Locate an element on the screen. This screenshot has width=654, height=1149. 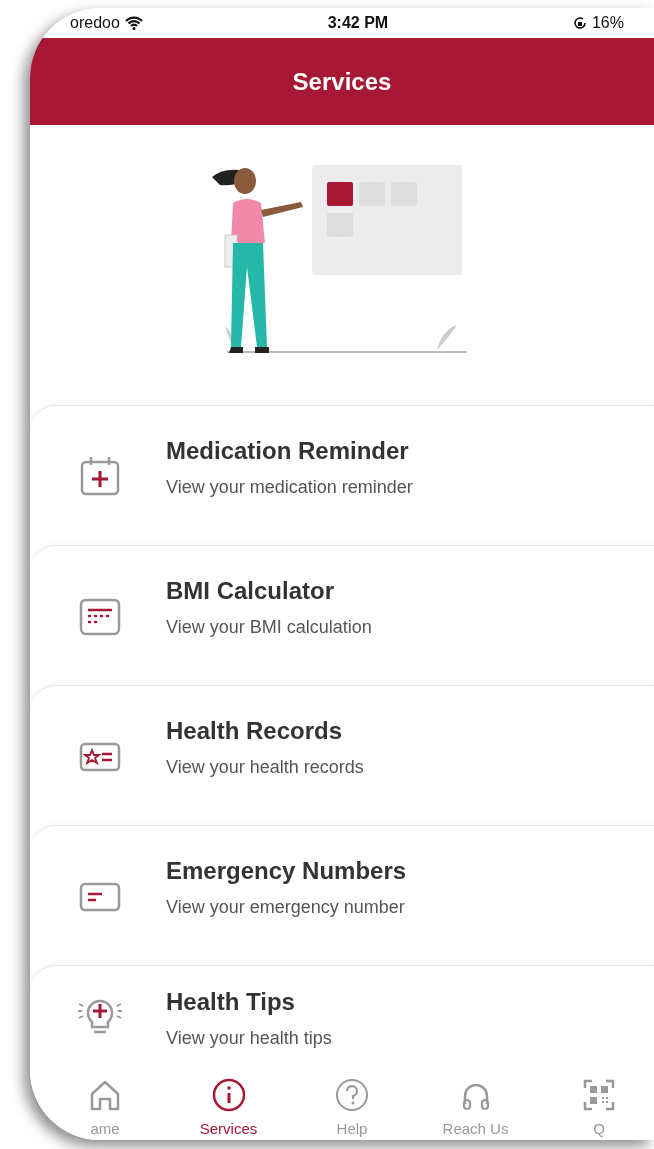
carrier-name: oredoo is located at coordinates (95, 23).